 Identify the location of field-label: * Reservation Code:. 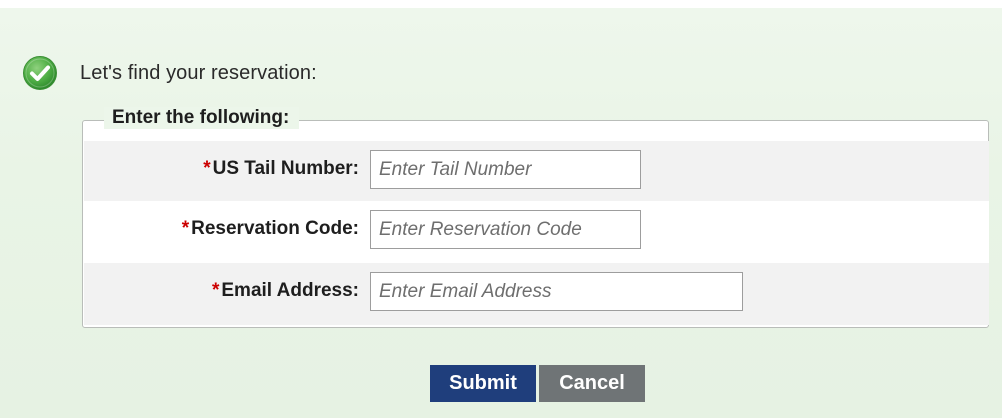
(270, 229).